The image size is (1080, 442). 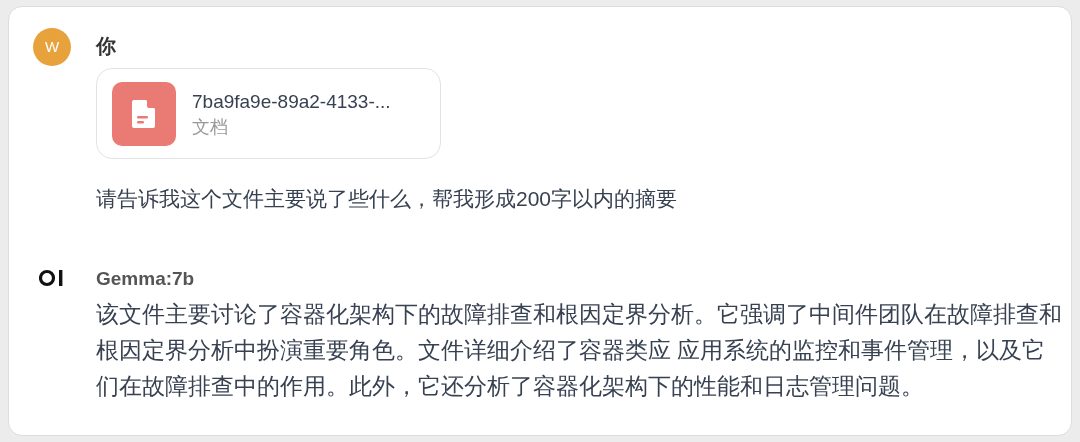 I want to click on document-icon, so click(x=144, y=113).